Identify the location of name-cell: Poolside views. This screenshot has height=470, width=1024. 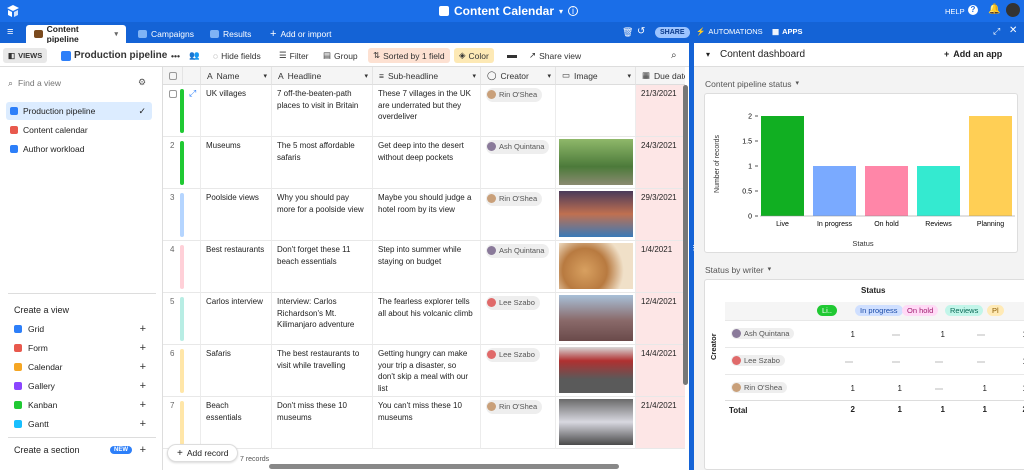
(236, 215).